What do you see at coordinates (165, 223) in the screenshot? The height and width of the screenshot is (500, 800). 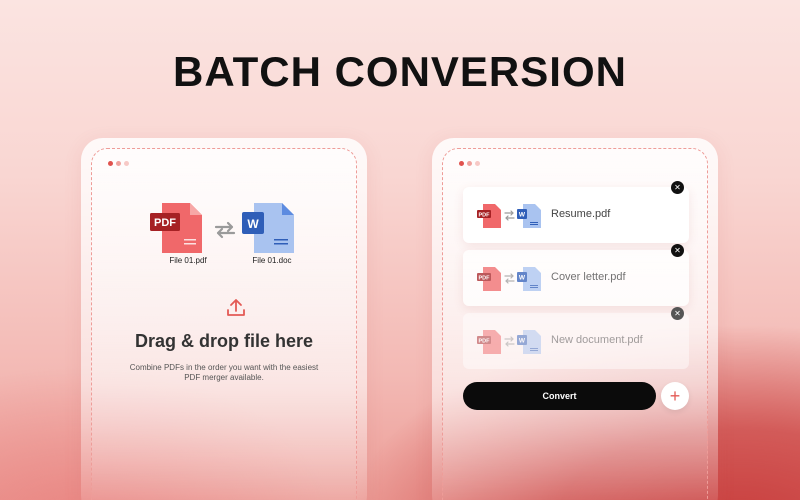 I see `pdf-badge-text: PDF` at bounding box center [165, 223].